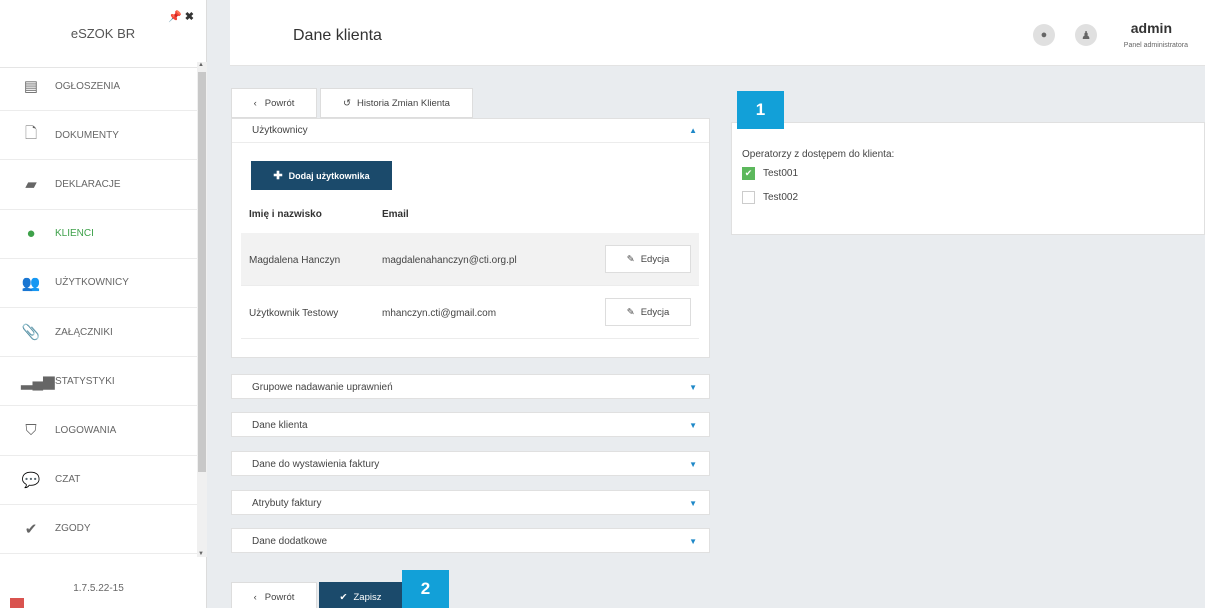  I want to click on brand-tools: 📌 ✖, so click(181, 16).